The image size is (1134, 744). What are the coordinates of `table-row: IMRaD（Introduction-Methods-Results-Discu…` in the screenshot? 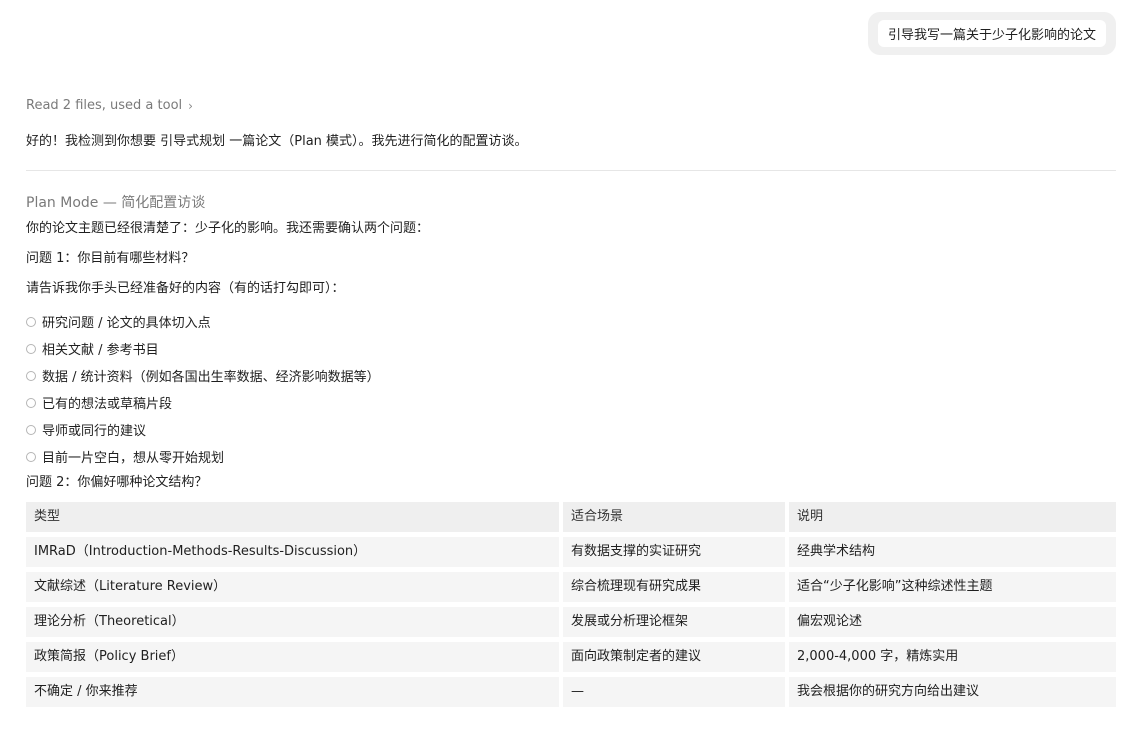 It's located at (571, 552).